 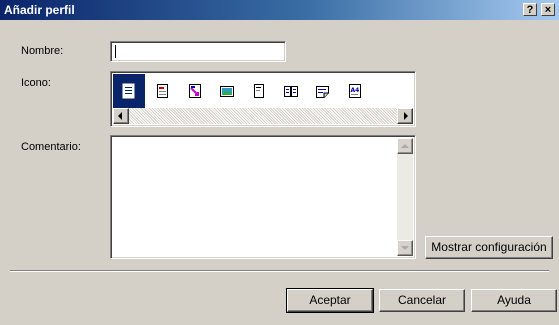 What do you see at coordinates (42, 51) in the screenshot?
I see `name-label: Nombre:` at bounding box center [42, 51].